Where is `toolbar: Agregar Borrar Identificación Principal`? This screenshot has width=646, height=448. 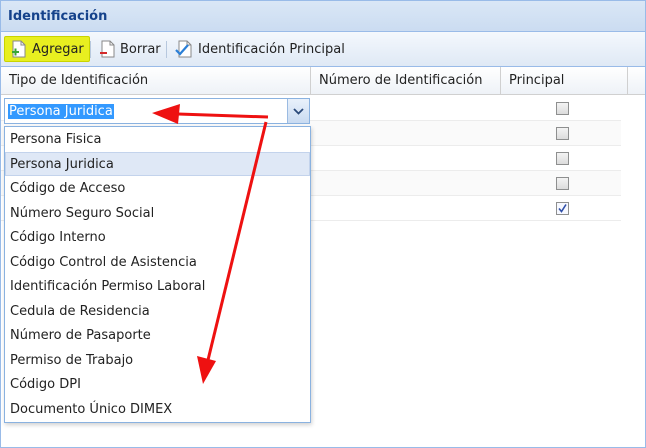 toolbar: Agregar Borrar Identificación Principal is located at coordinates (323, 49).